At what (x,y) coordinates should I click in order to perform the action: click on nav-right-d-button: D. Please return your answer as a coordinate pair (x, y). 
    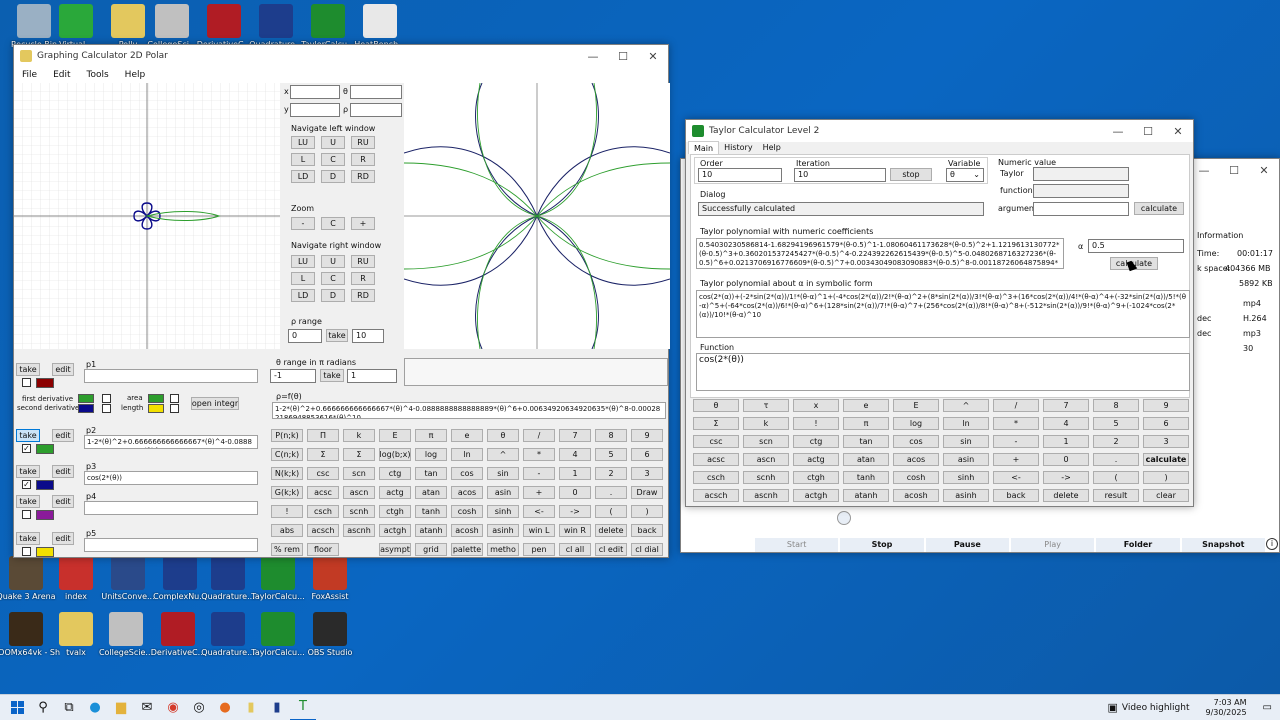
    Looking at the image, I should click on (333, 295).